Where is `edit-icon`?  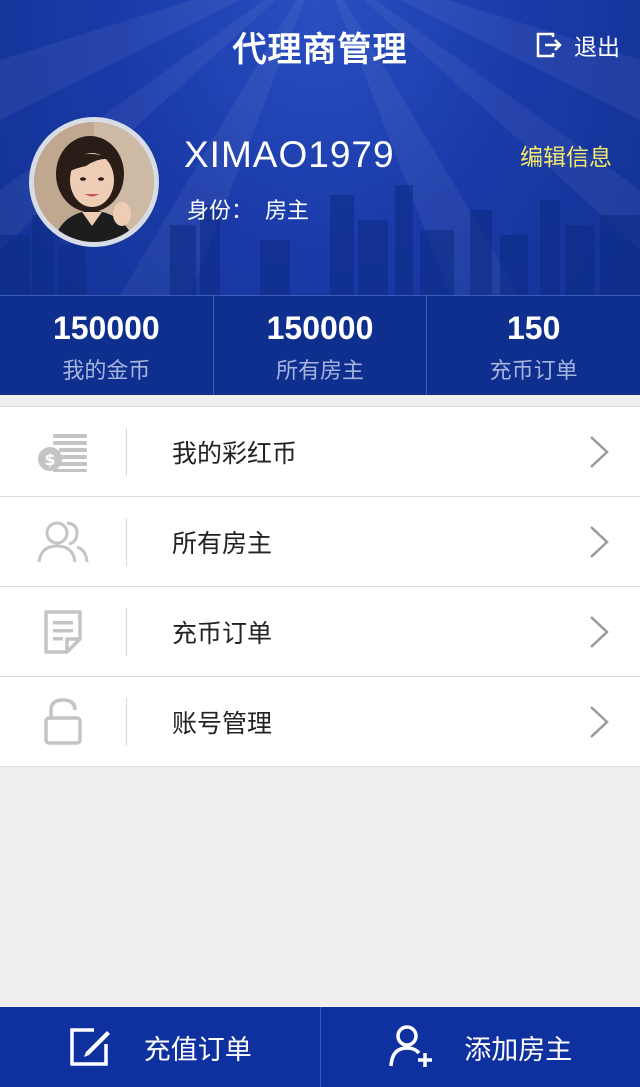
edit-icon is located at coordinates (90, 1047).